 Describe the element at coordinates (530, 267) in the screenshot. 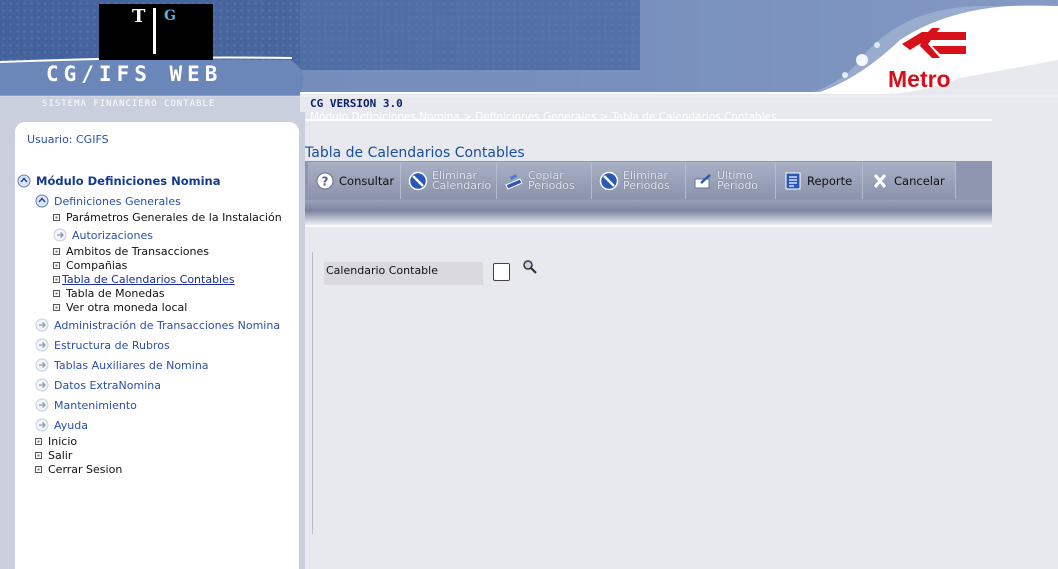

I see `search-icon` at that location.